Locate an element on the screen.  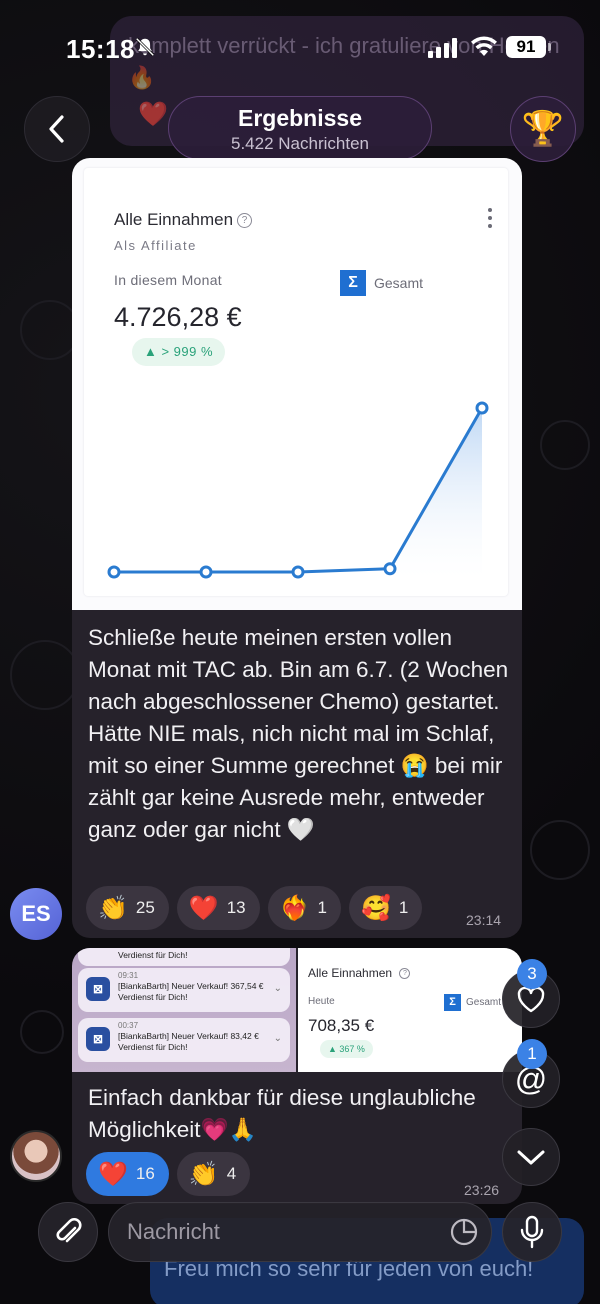
card-title: Alle Einnahmen? is located at coordinates (183, 220).